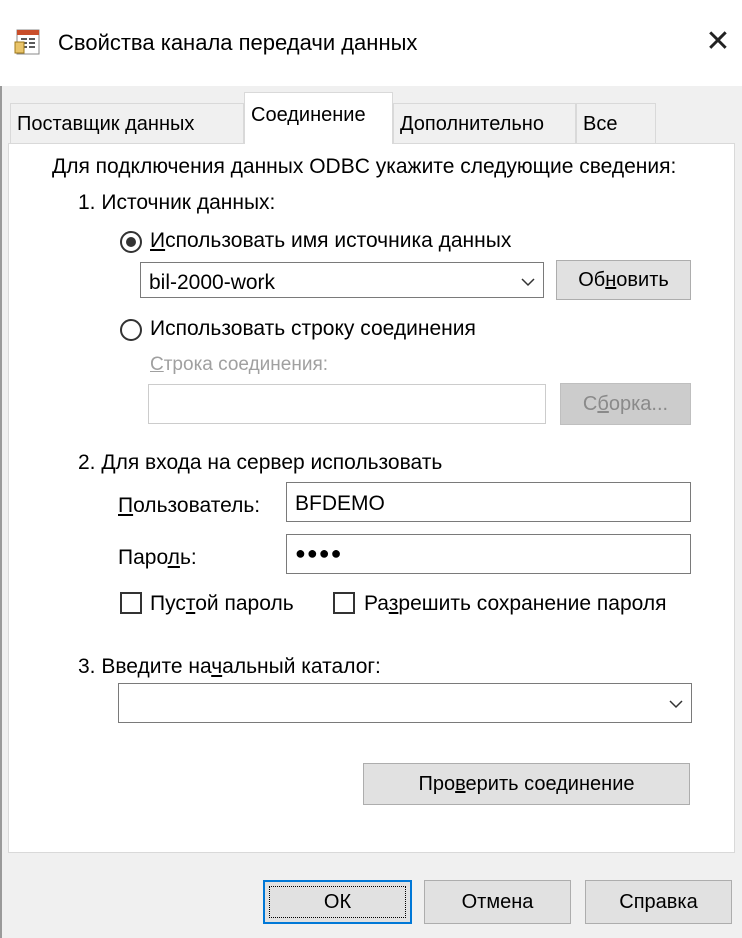  Describe the element at coordinates (319, 553) in the screenshot. I see `password-value: ●●●●` at that location.